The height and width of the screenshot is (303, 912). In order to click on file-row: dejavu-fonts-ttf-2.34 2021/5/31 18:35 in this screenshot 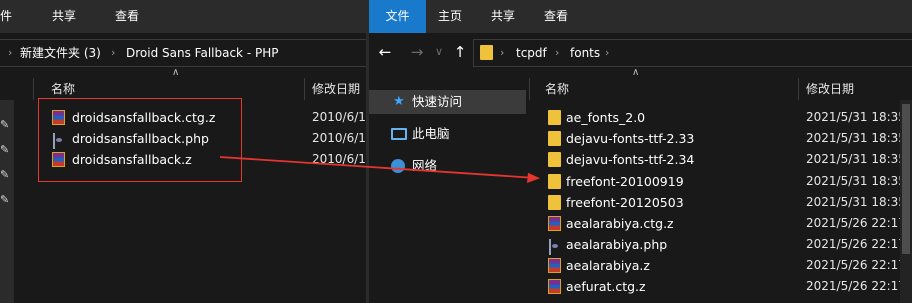, I will do `click(720, 159)`.